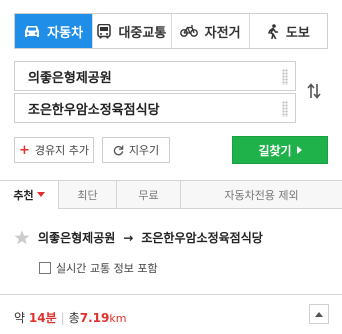 This screenshot has height=334, width=342. What do you see at coordinates (297, 33) in the screenshot?
I see `mode-walk-label: 도보` at bounding box center [297, 33].